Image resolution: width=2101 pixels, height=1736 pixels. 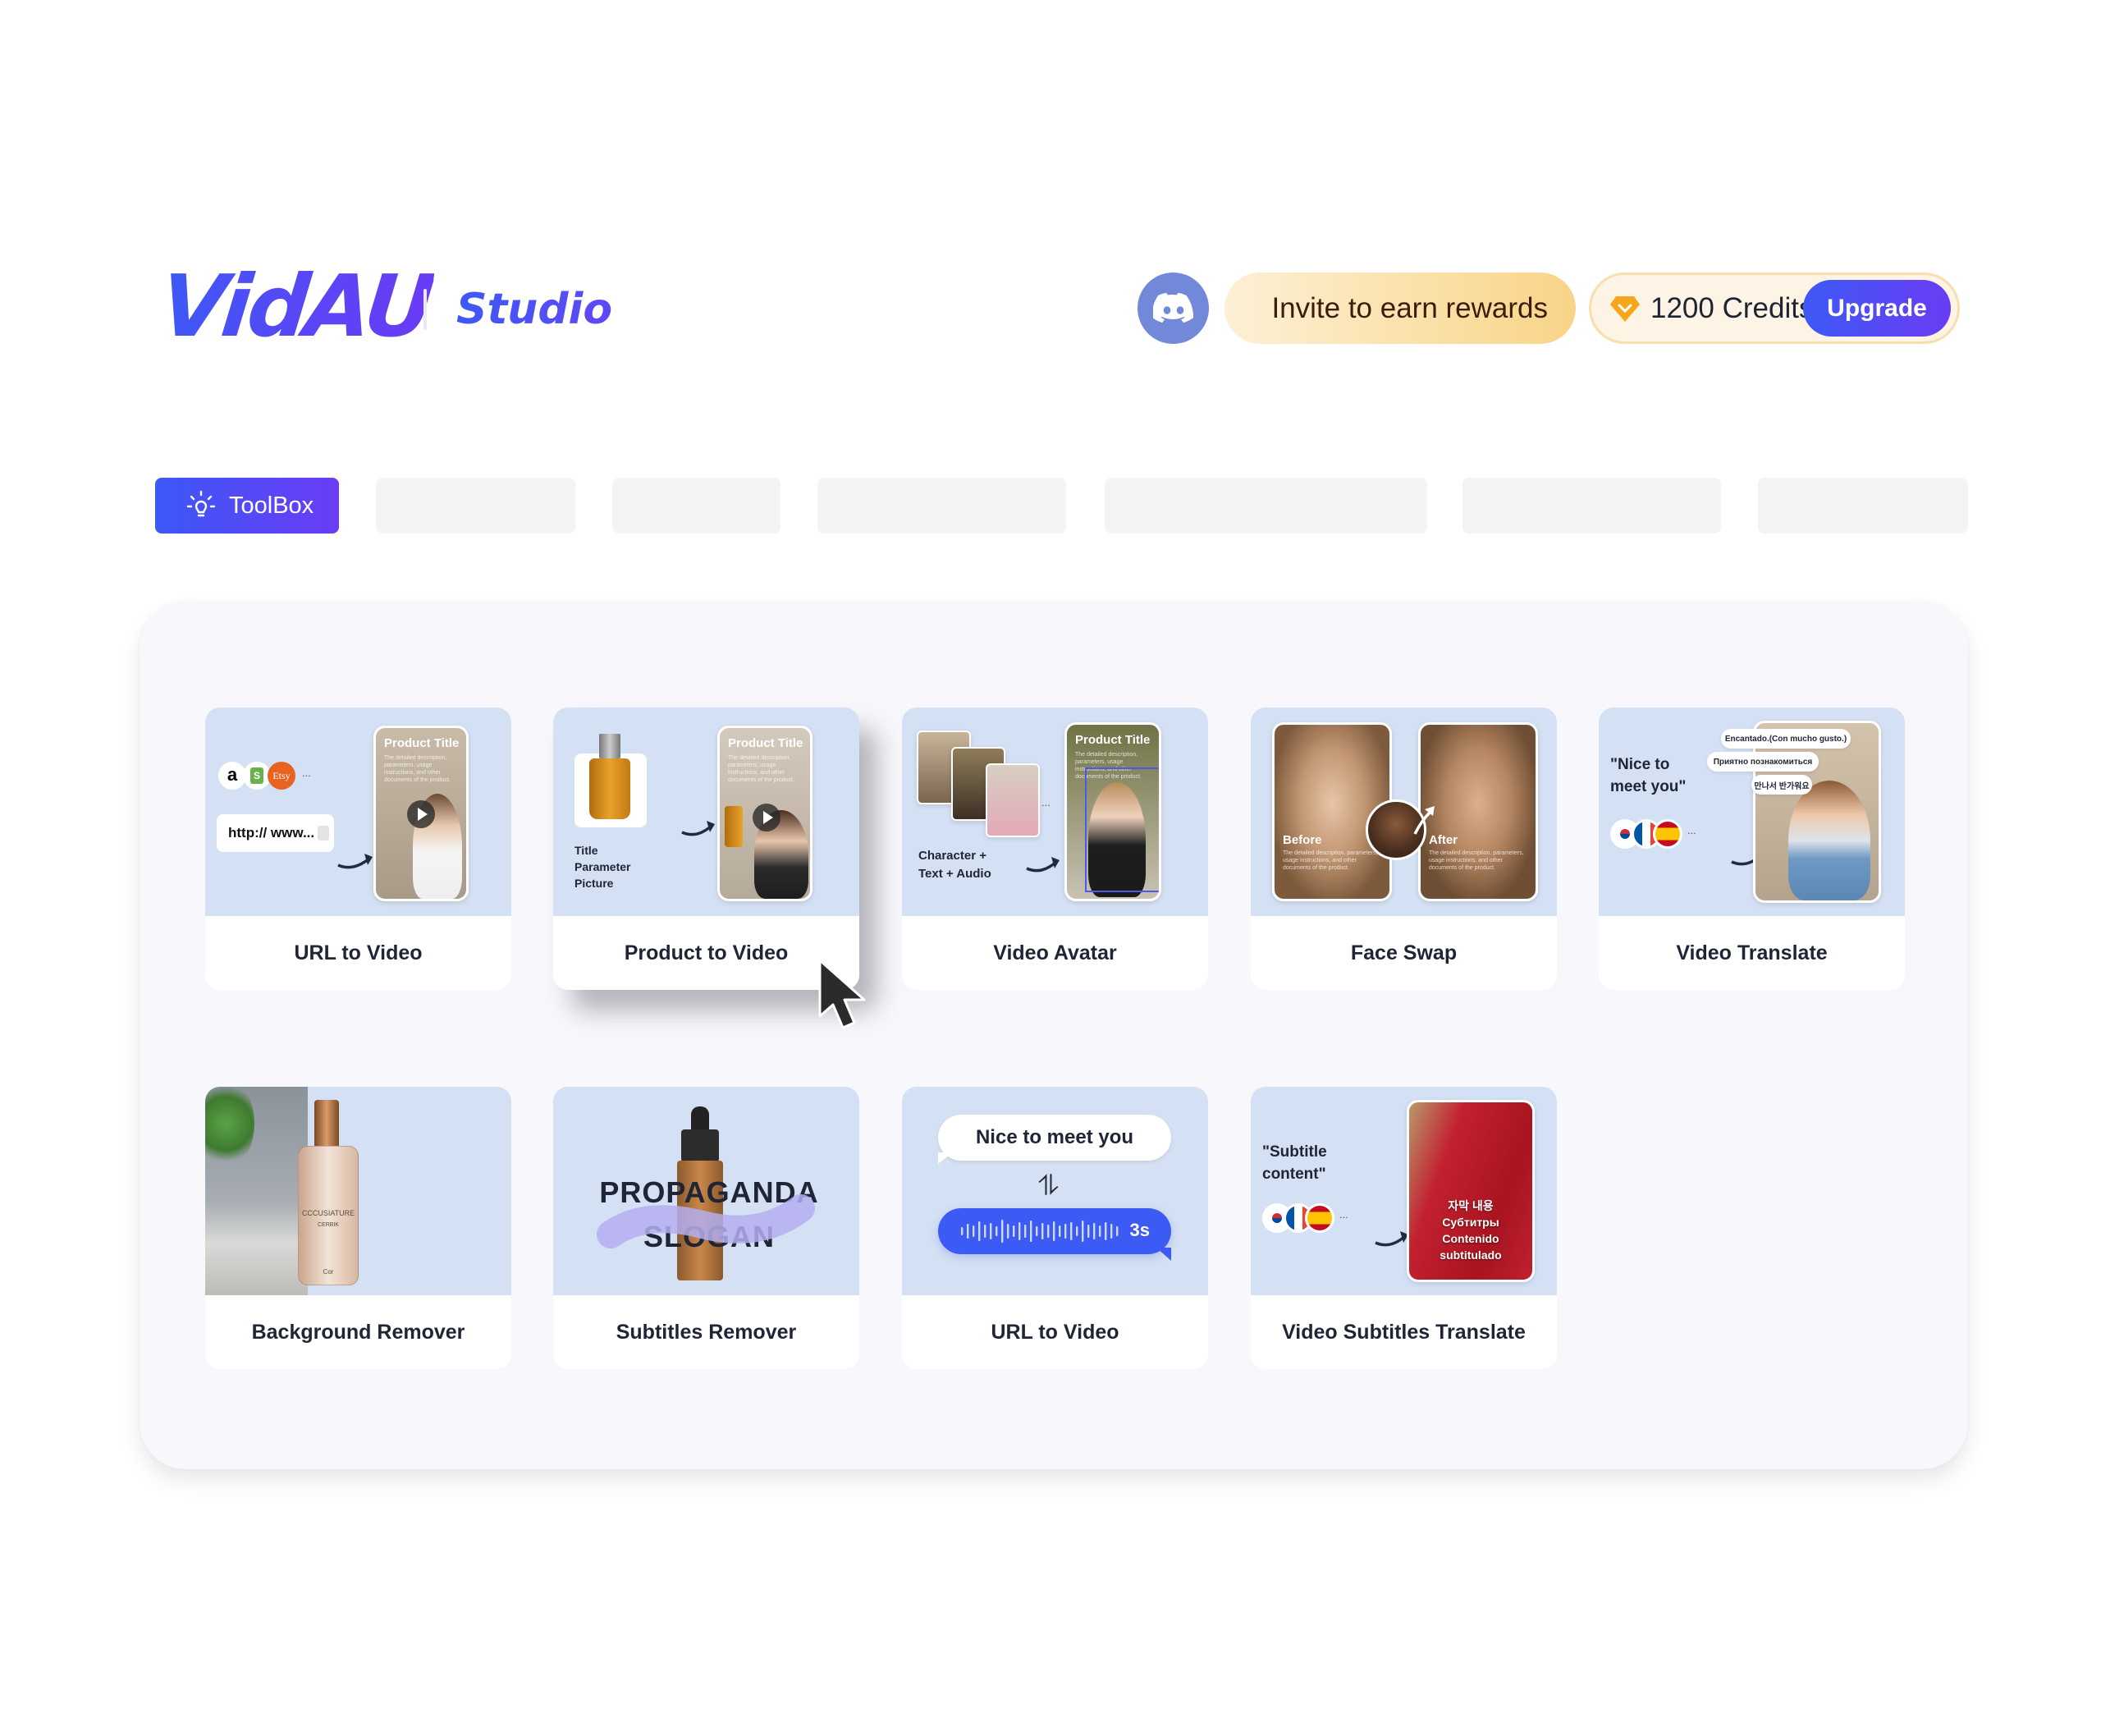 What do you see at coordinates (1732, 308) in the screenshot?
I see `credits-count: 1200 Credits` at bounding box center [1732, 308].